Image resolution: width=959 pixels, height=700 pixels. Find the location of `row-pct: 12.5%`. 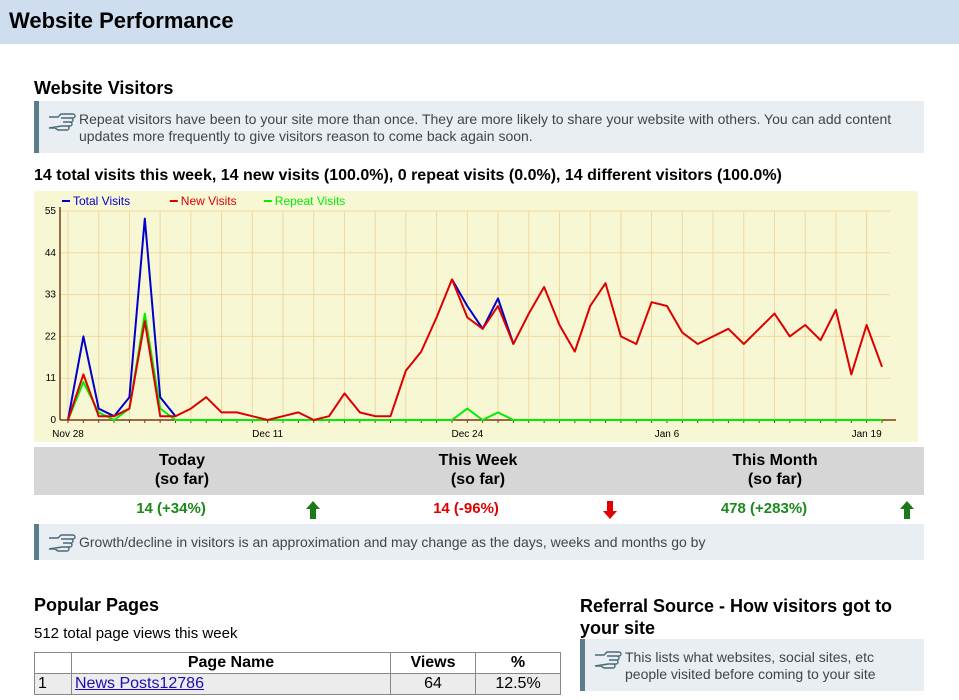

row-pct: 12.5% is located at coordinates (518, 684).